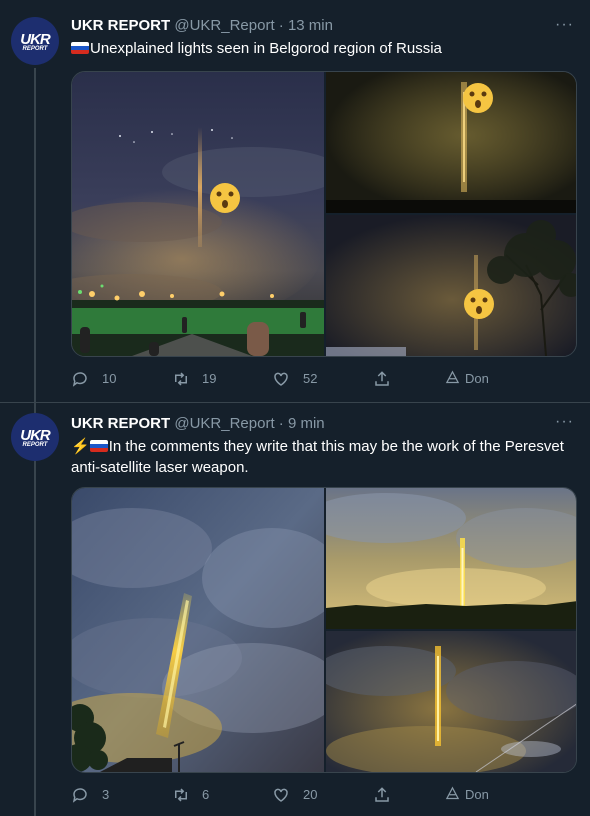 Image resolution: width=590 pixels, height=816 pixels. What do you see at coordinates (198, 214) in the screenshot?
I see `media-image-night-sky-light-pillar-city` at bounding box center [198, 214].